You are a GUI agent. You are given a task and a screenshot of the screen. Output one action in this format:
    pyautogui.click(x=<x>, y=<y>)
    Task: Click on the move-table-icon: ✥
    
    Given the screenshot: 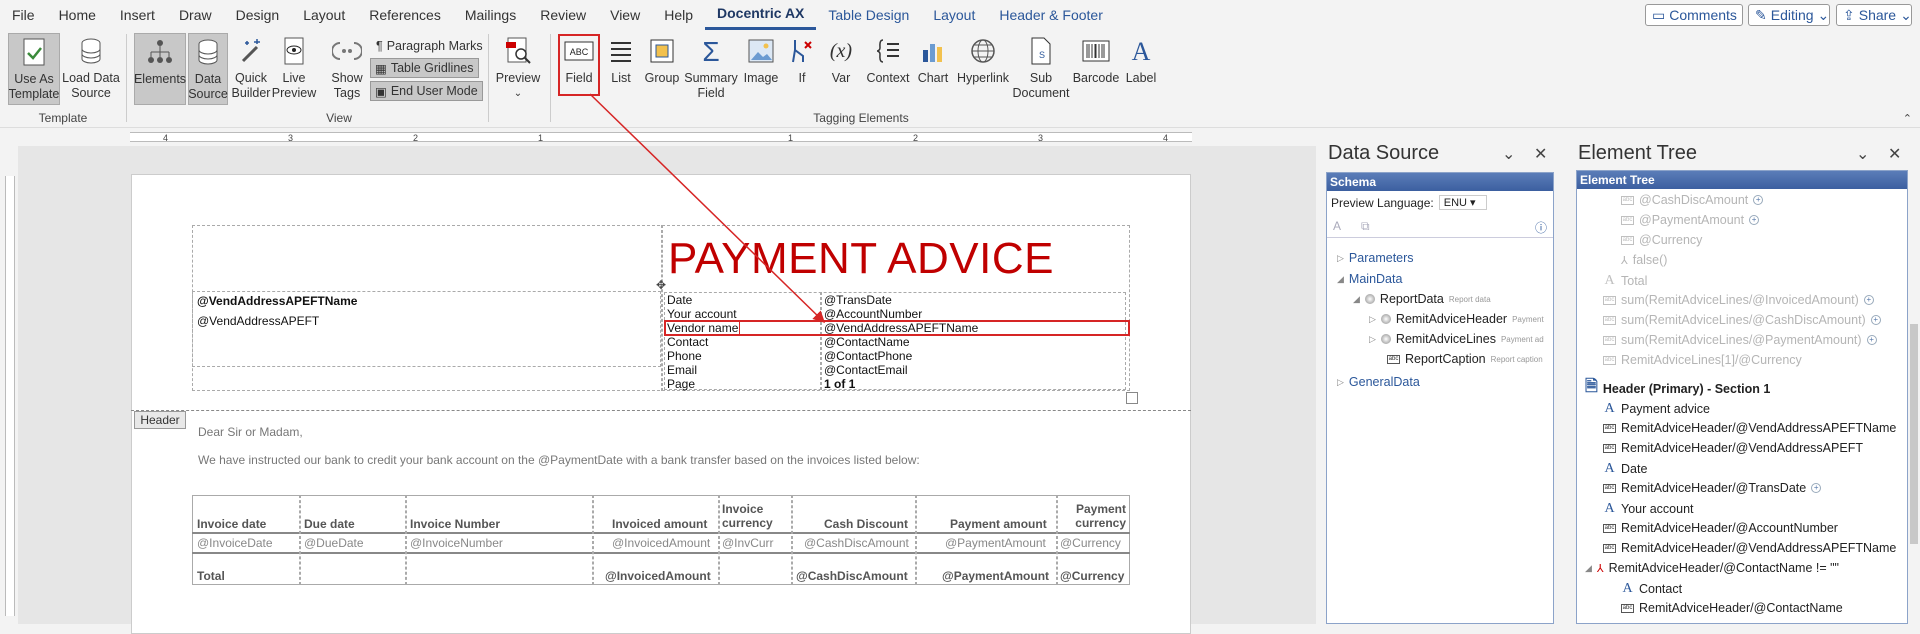 What is the action you would take?
    pyautogui.click(x=661, y=285)
    